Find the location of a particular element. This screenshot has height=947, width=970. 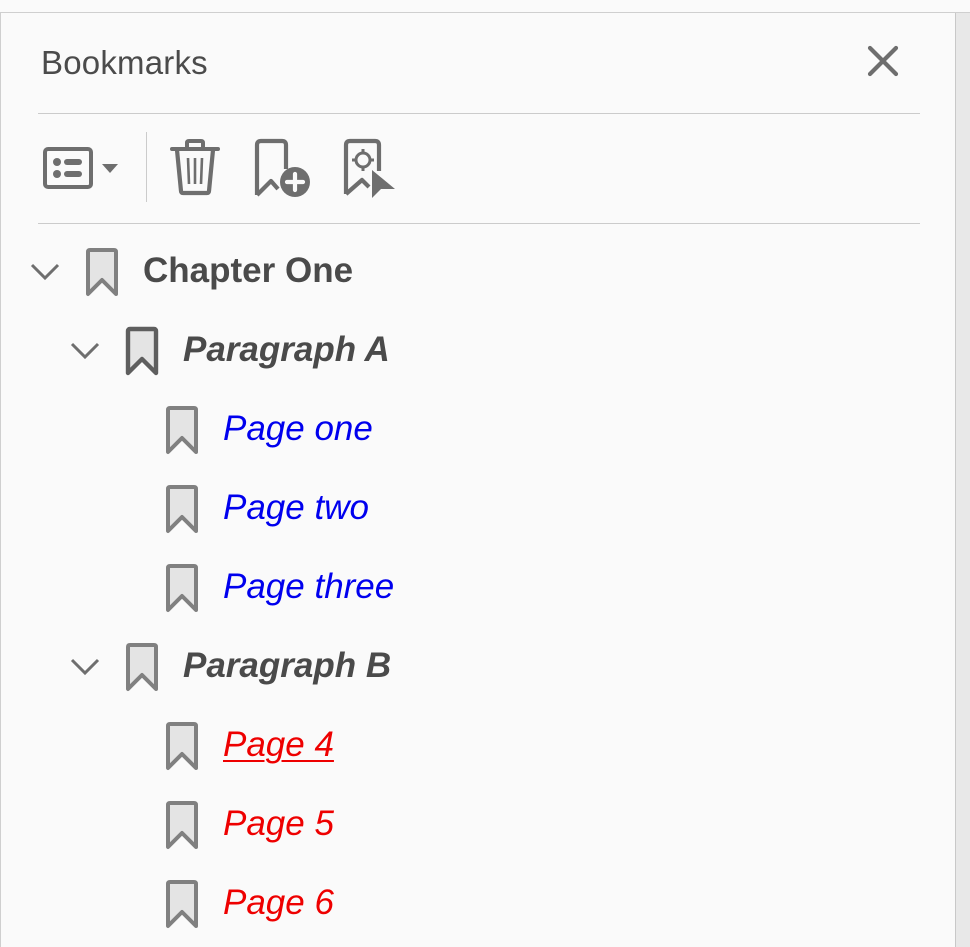

new-bookmark-button is located at coordinates (282, 168).